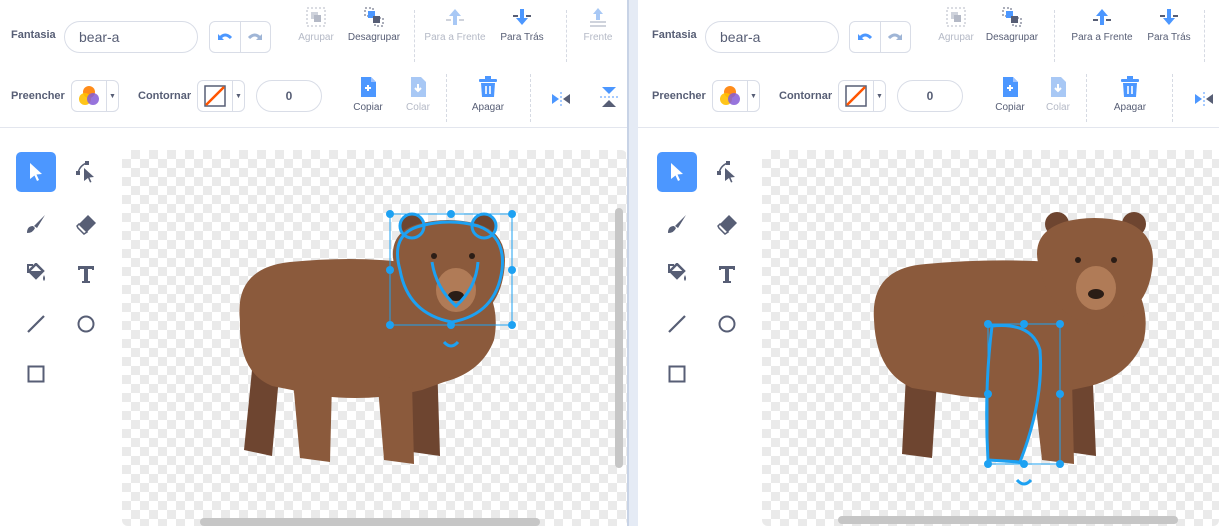 The height and width of the screenshot is (526, 1219). I want to click on flip-horizontal-button, so click(1191, 99).